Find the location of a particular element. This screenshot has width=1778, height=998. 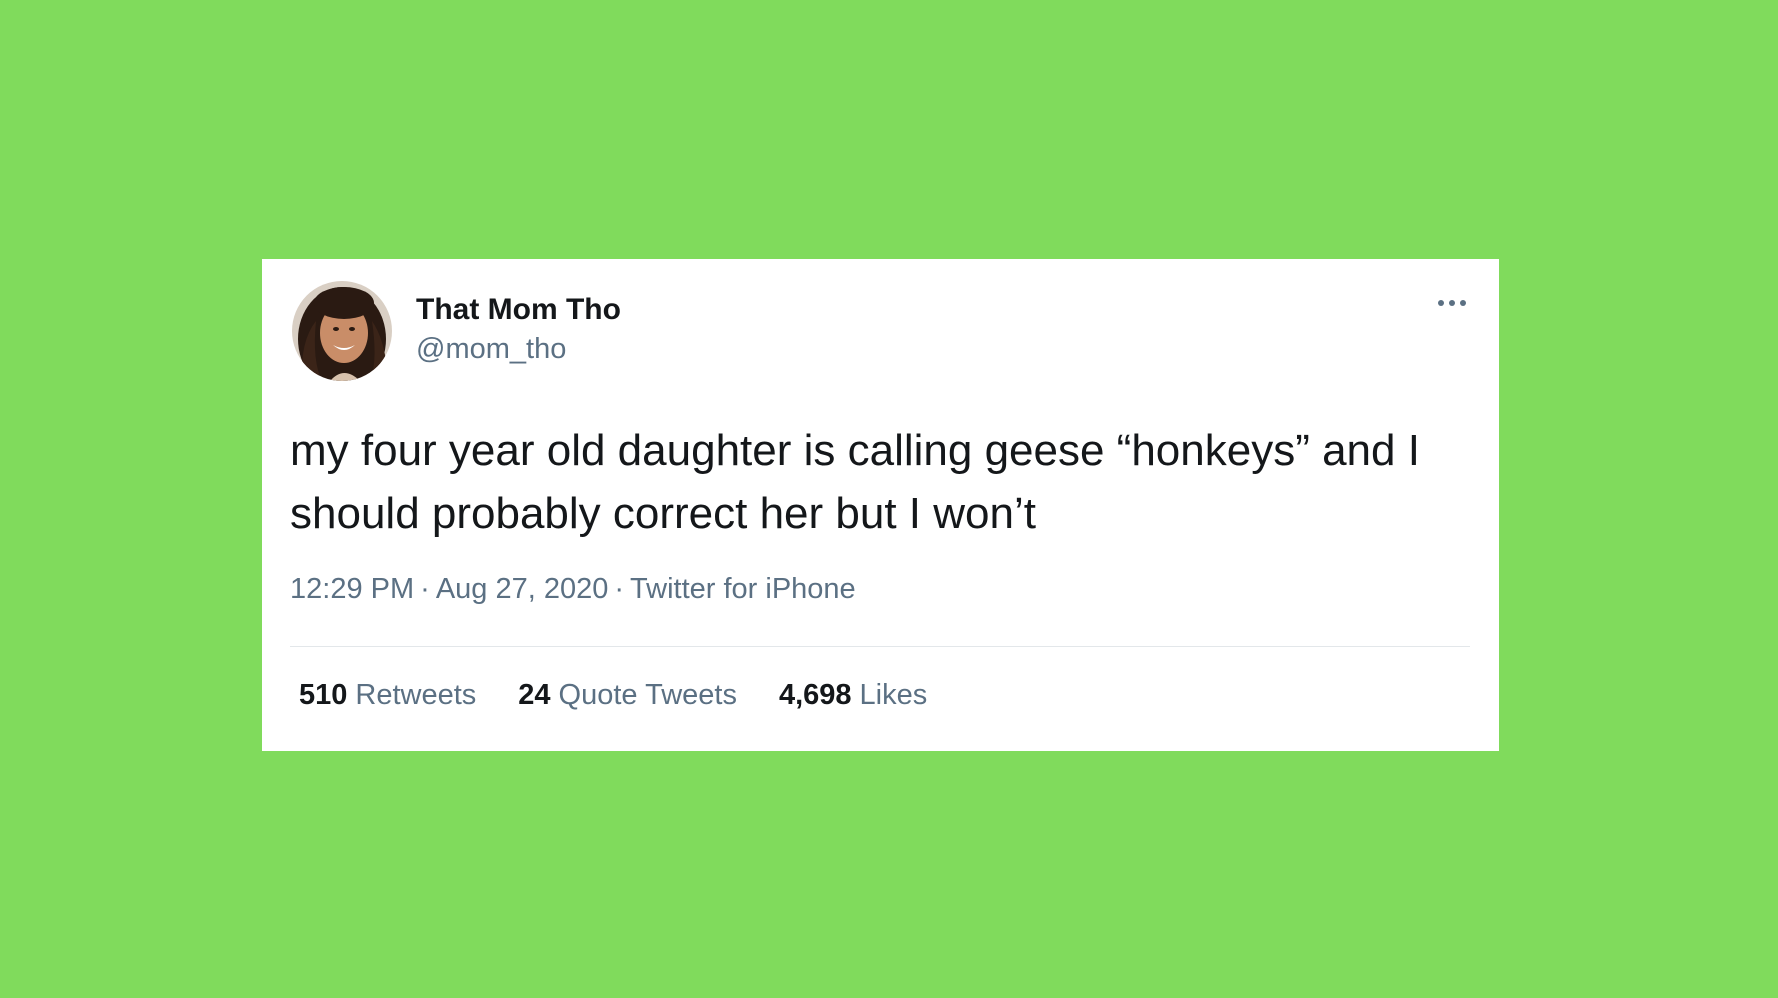

more-options-icon is located at coordinates (1452, 303).